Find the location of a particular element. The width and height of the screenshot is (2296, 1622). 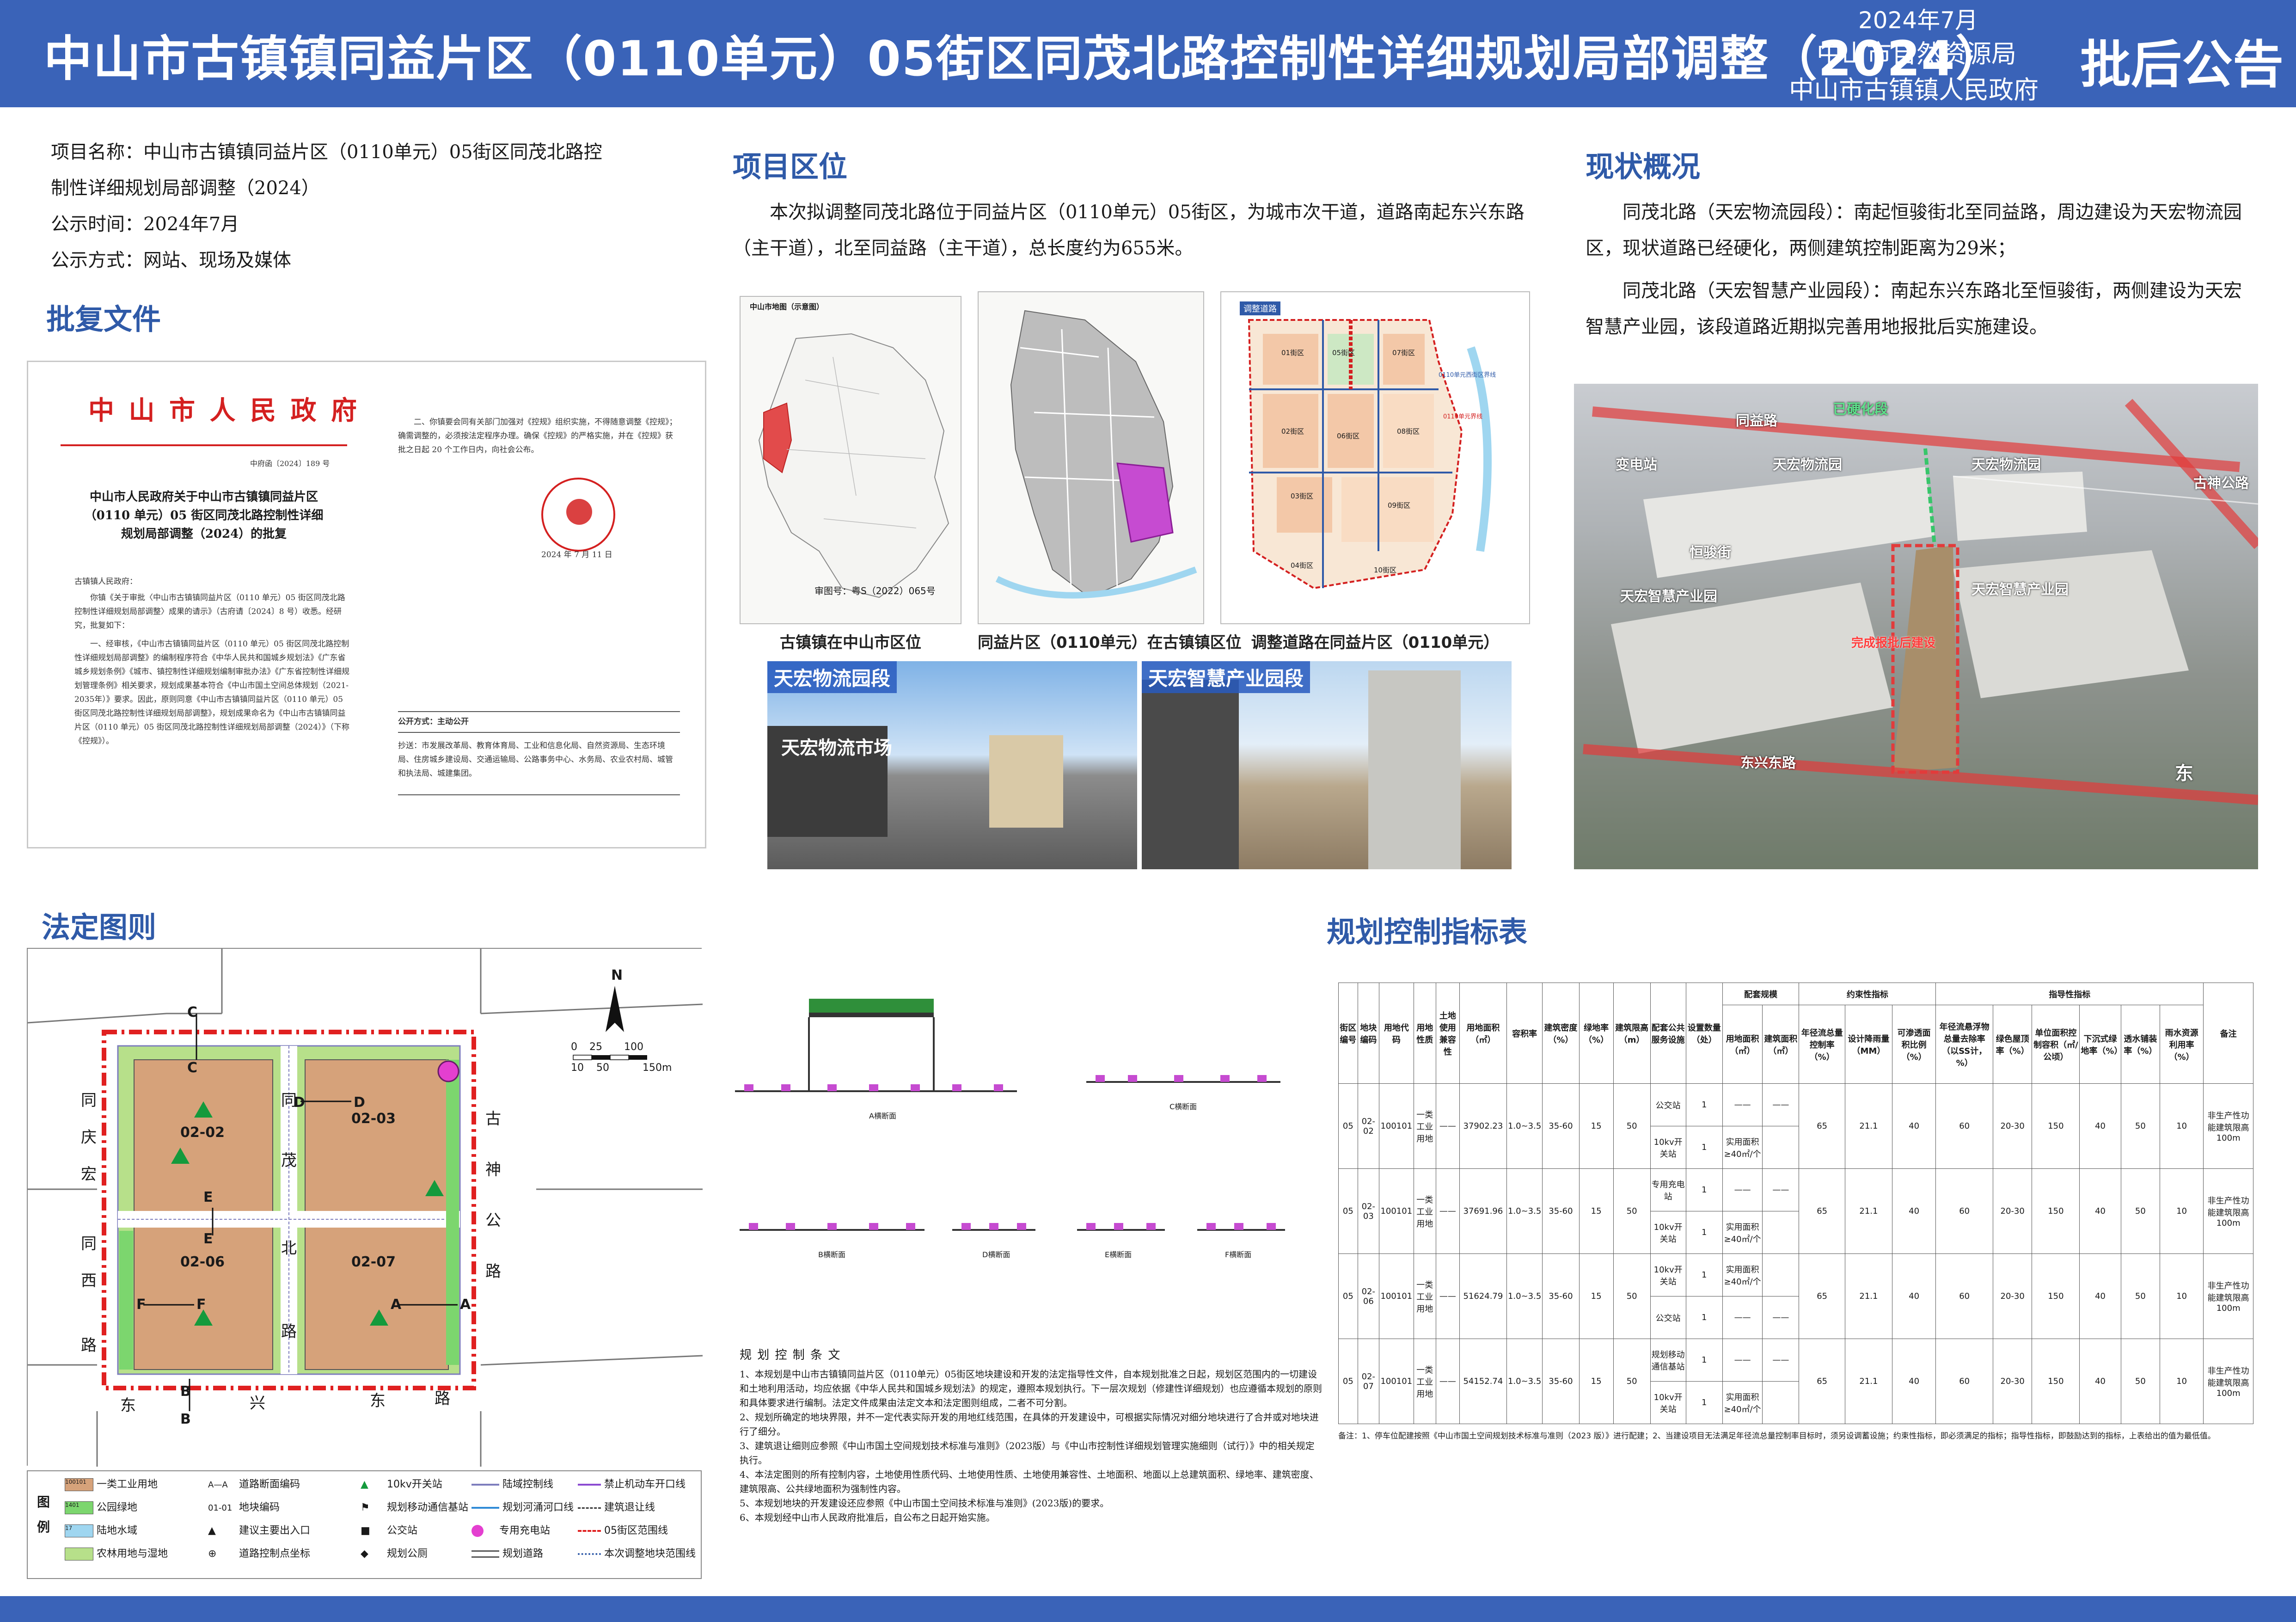

cell-area: 37902.23 is located at coordinates (1483, 1126).